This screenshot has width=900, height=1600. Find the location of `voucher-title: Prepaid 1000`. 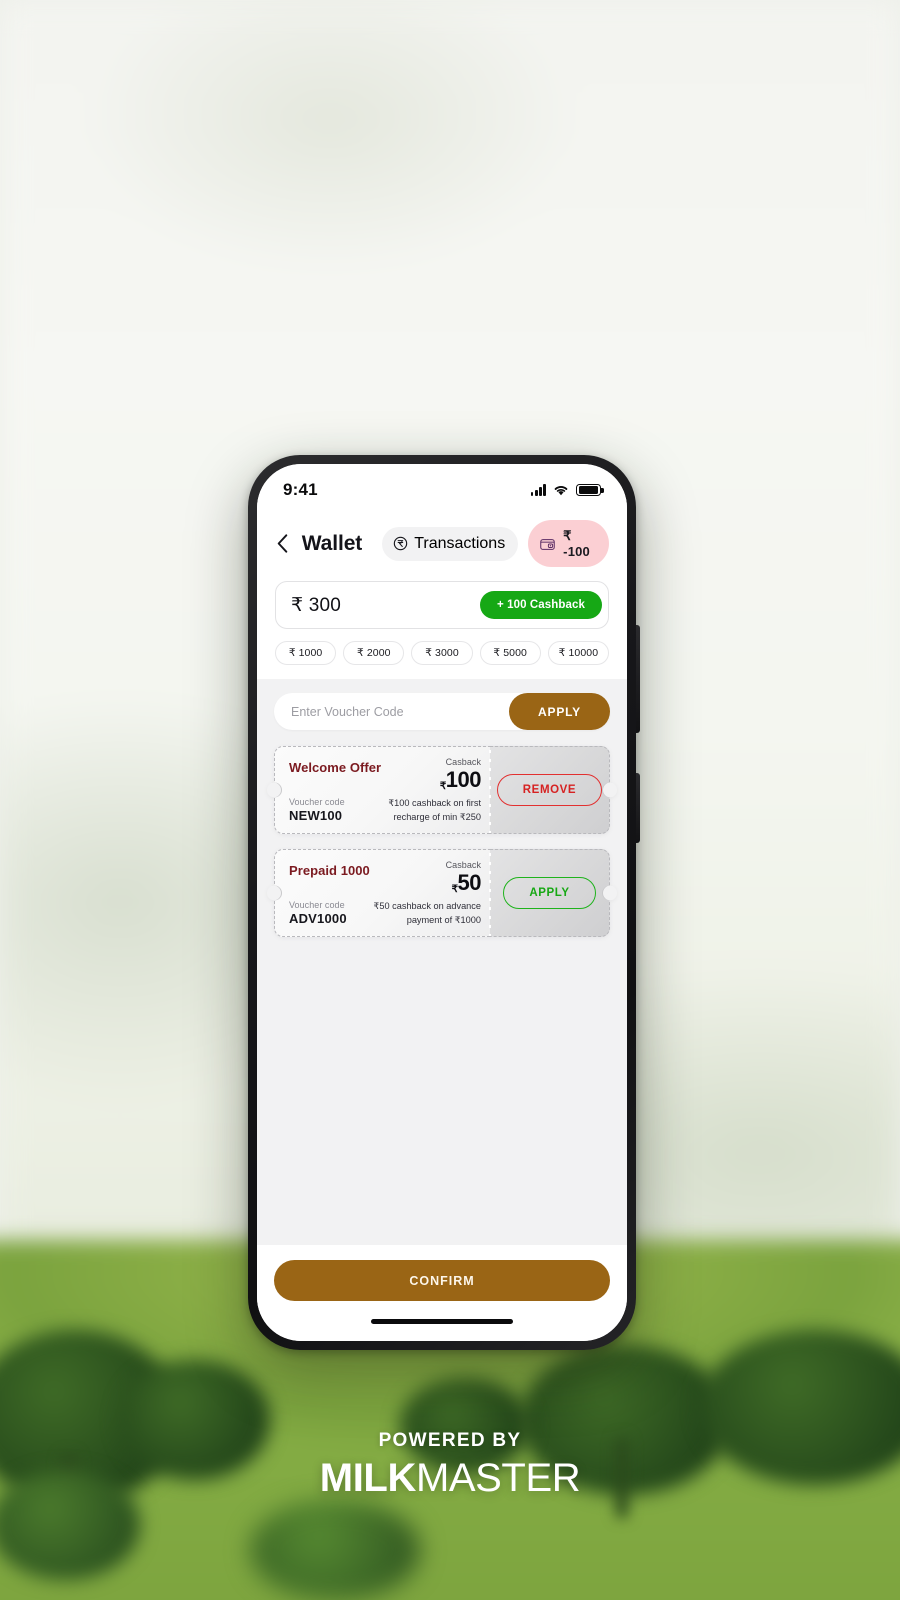

voucher-title: Prepaid 1000 is located at coordinates (329, 870).